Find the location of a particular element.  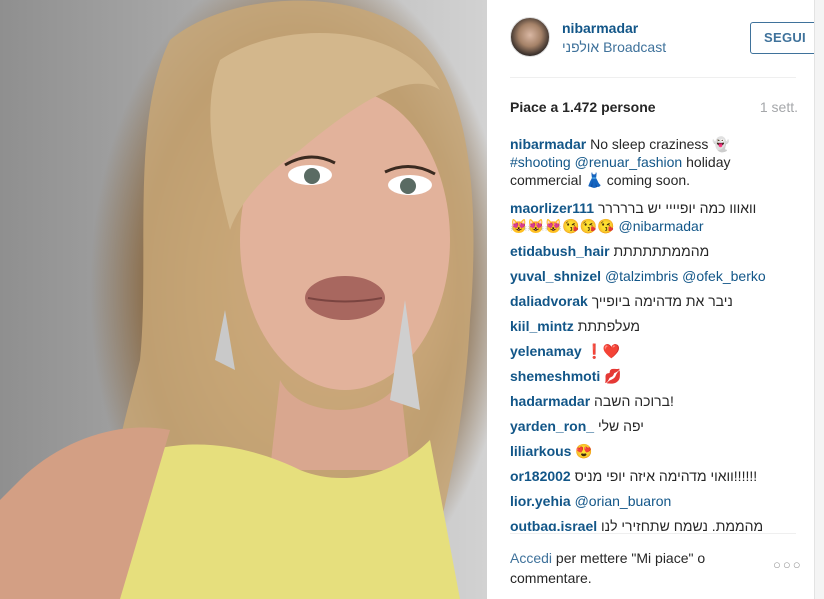

comment-text: וואוי מדהימה איזה יופי מניס!!!!!! is located at coordinates (666, 476).